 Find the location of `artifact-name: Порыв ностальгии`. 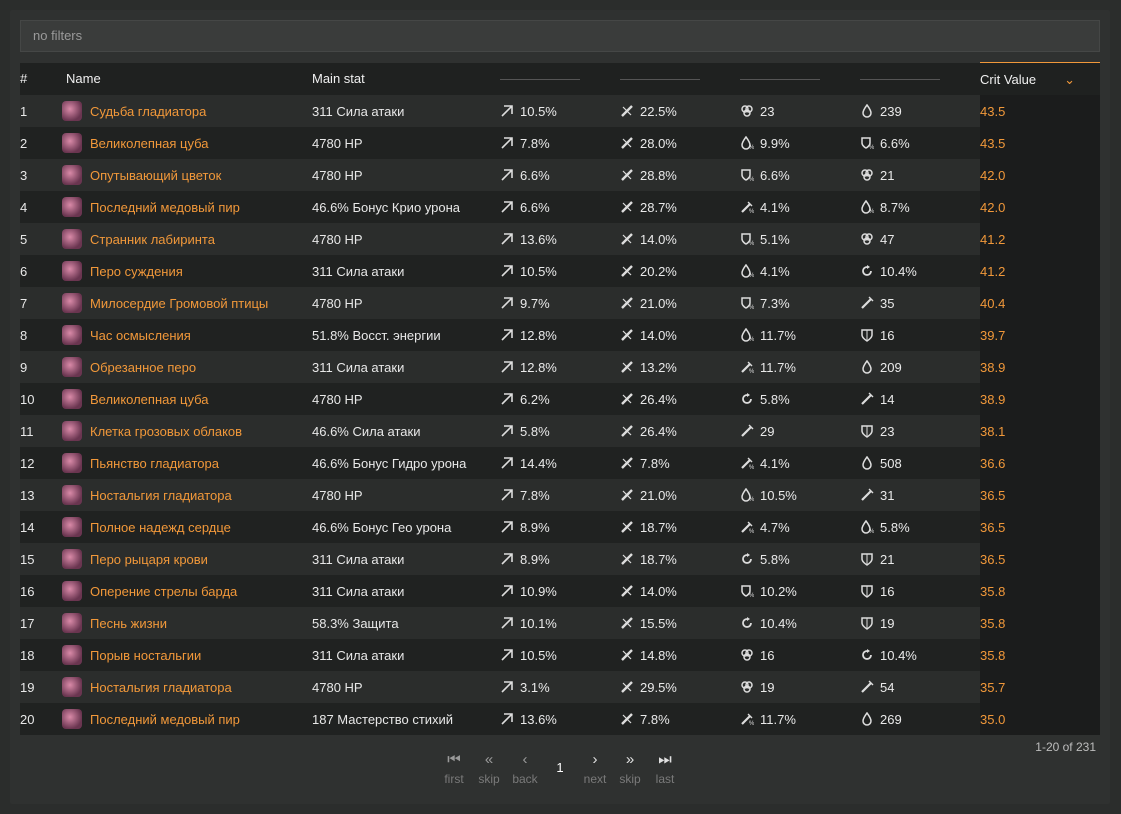

artifact-name: Порыв ностальгии is located at coordinates (145, 655).